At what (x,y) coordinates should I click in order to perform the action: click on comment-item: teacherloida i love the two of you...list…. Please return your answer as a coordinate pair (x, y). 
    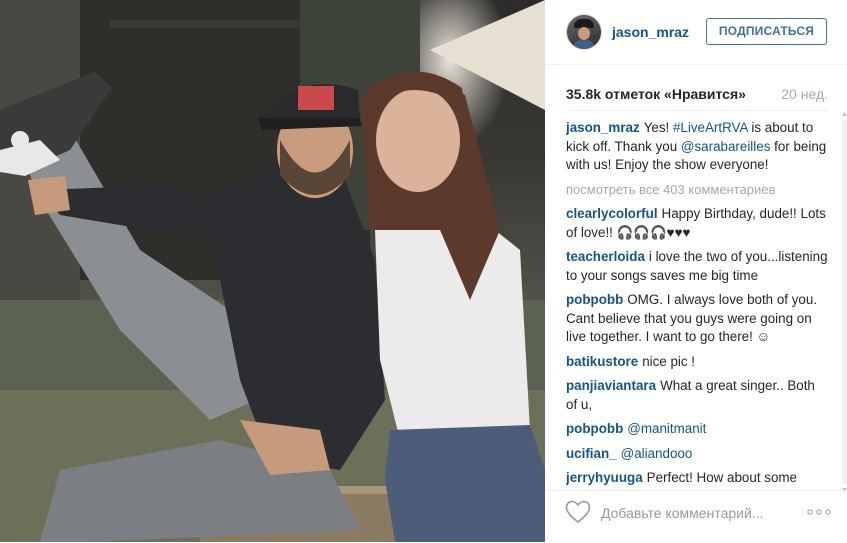
    Looking at the image, I should click on (697, 266).